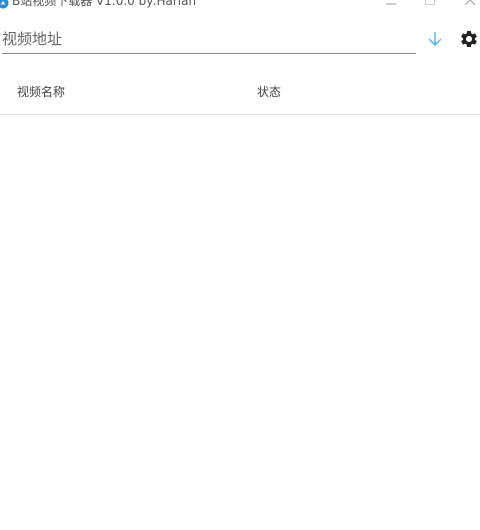 The height and width of the screenshot is (530, 480). I want to click on minimize-icon, so click(391, 2).